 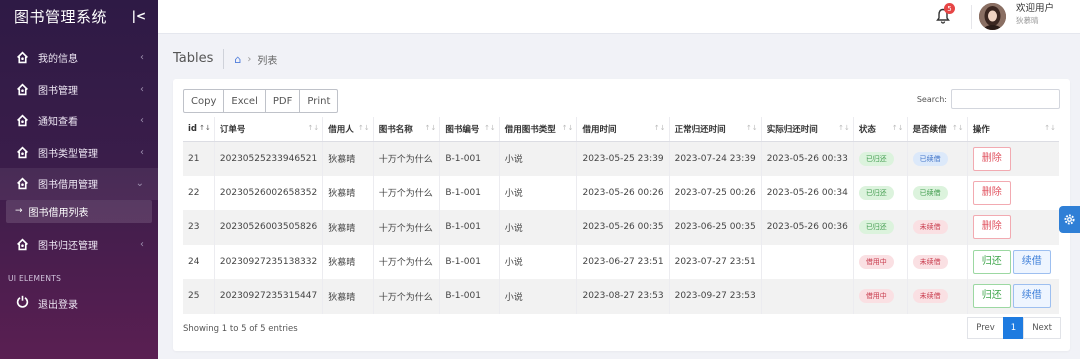 What do you see at coordinates (1069, 219) in the screenshot?
I see `settings-gear-icon` at bounding box center [1069, 219].